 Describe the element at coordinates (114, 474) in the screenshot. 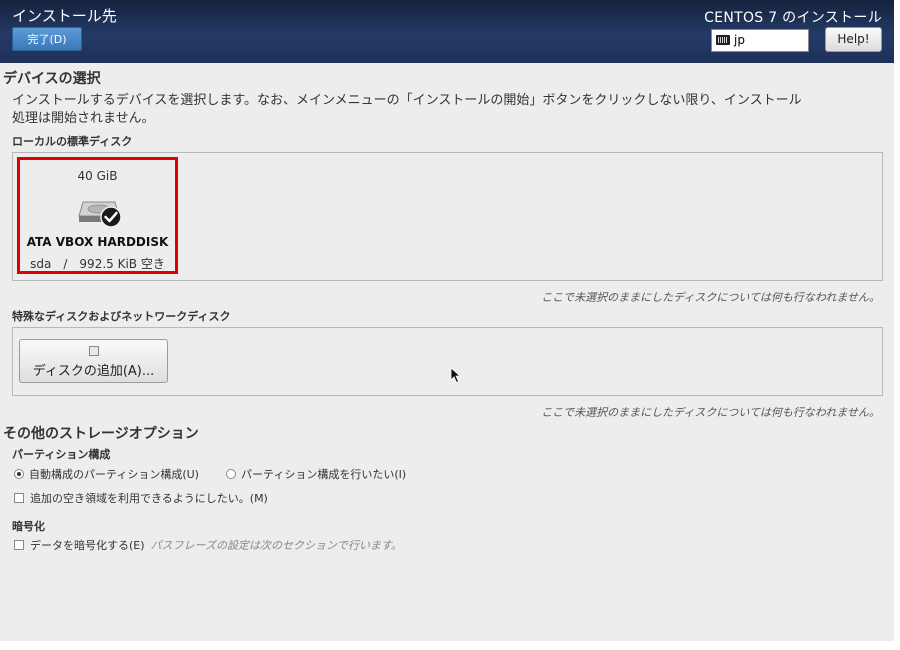

I see `auto-partition-label: 自動構成のパーティション構成(U)` at that location.